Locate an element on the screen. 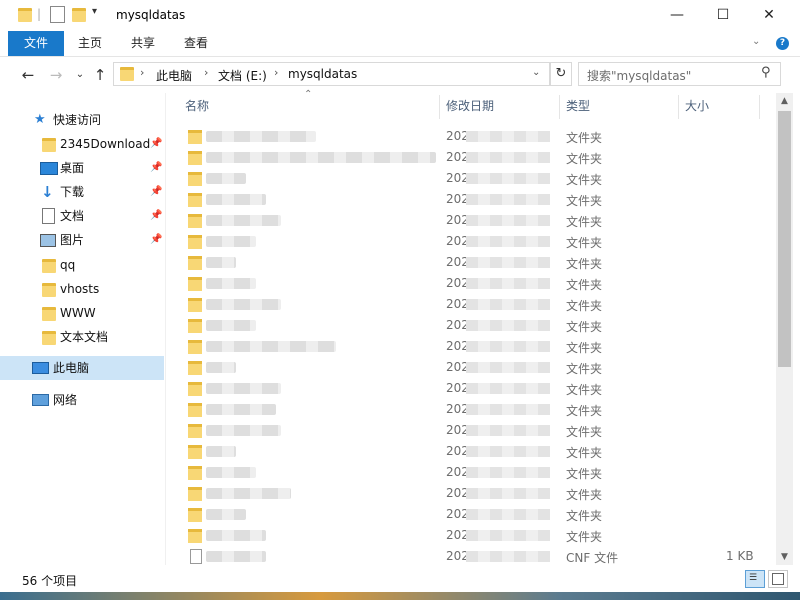 Image resolution: width=800 pixels, height=600 pixels. column-header-date: 修改日期 is located at coordinates (470, 106).